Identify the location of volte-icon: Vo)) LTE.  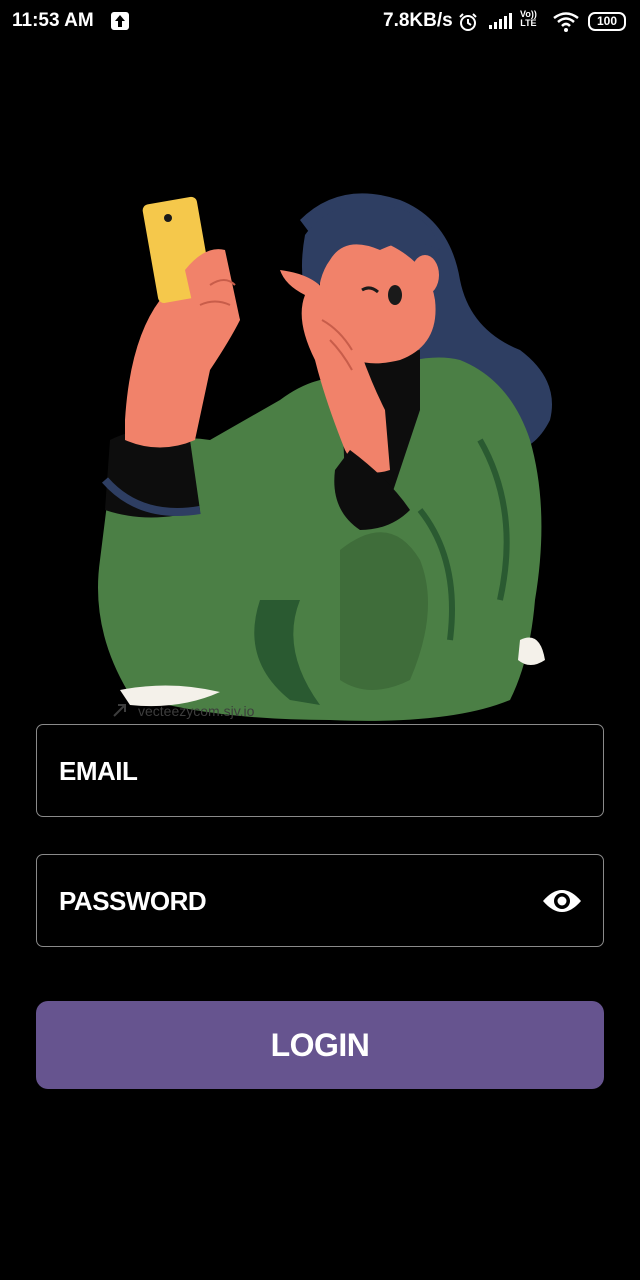
(528, 19).